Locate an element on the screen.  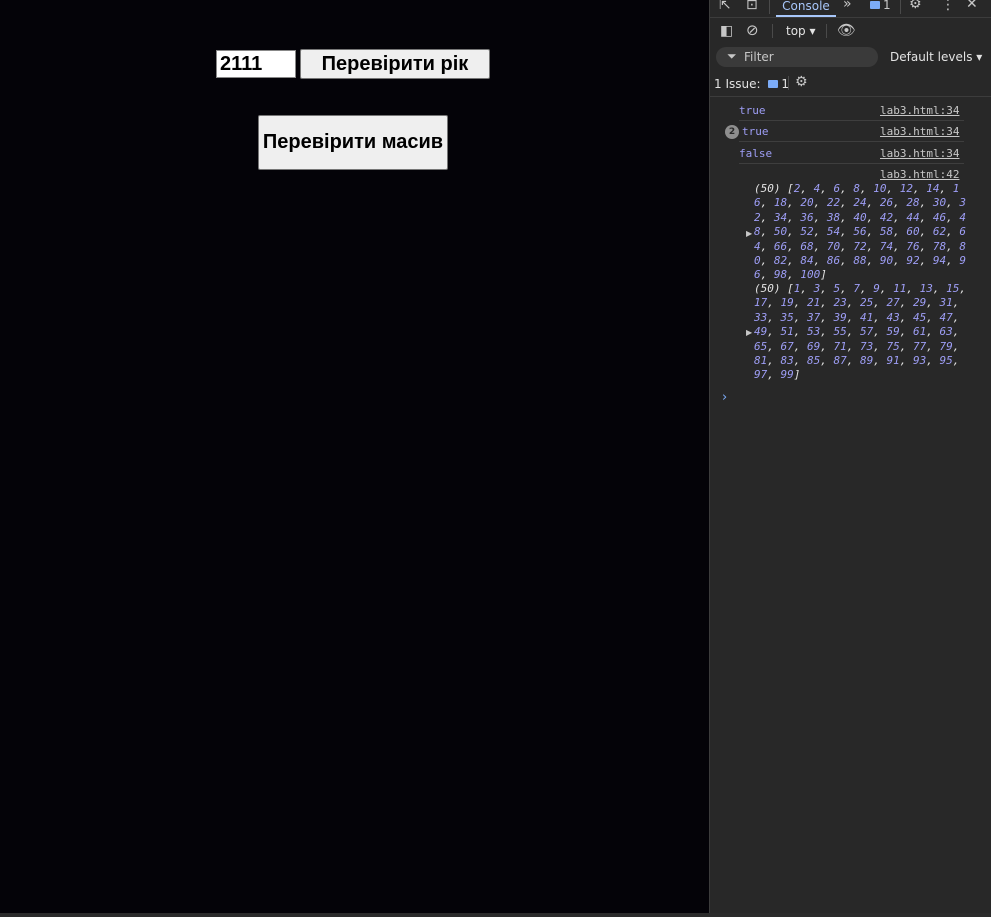
filter-input: ⏷ Filter is located at coordinates (797, 57).